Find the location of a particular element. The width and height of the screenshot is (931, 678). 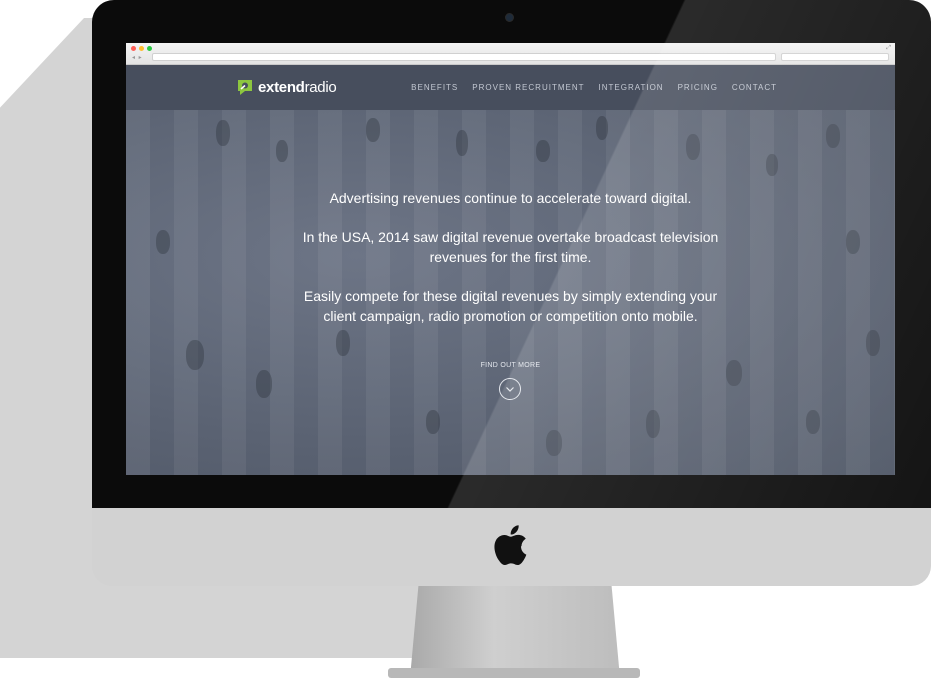

back-forward-icon: ◂ ▸ is located at coordinates (137, 57).